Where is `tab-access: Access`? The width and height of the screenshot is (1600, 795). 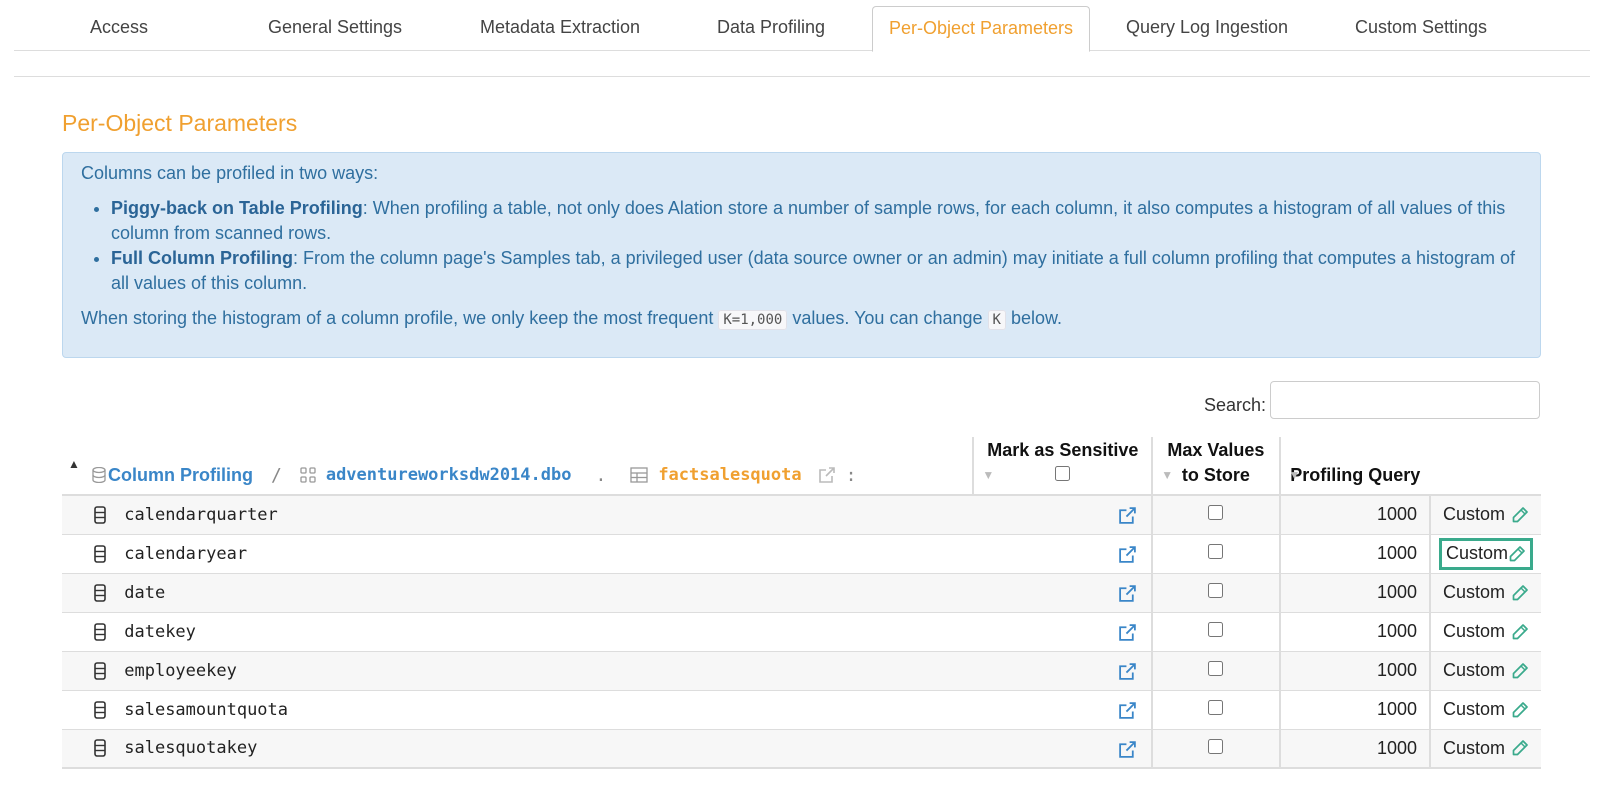 tab-access: Access is located at coordinates (119, 28).